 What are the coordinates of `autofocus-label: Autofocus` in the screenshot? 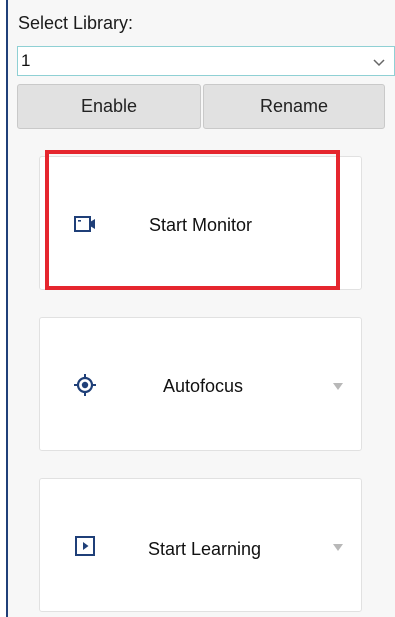 It's located at (203, 386).